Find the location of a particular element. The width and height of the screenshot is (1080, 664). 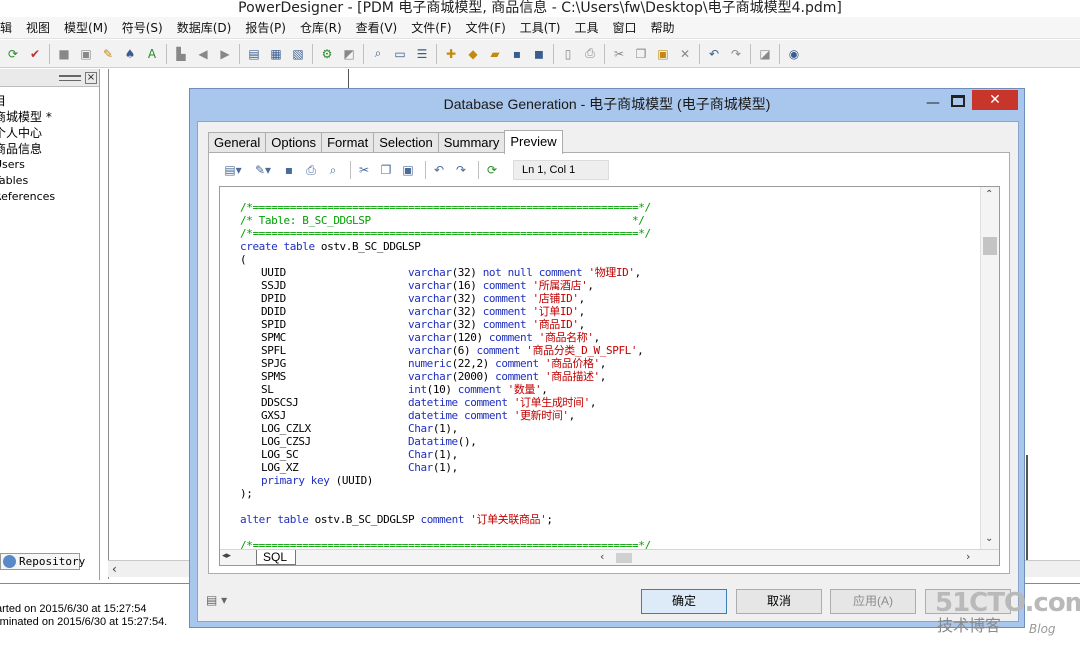

delete-icon: ✕ is located at coordinates (685, 54).